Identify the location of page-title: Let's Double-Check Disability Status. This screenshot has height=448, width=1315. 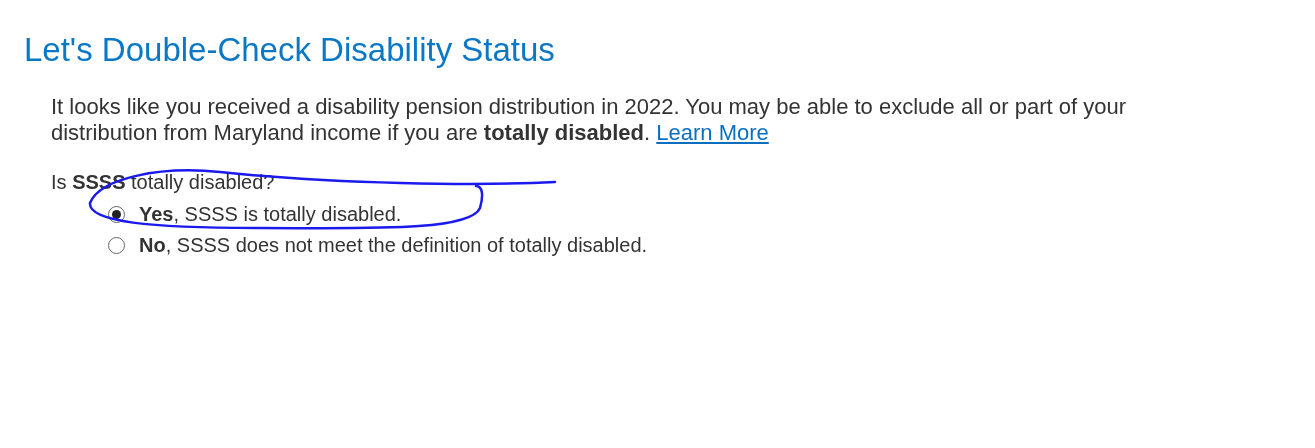
(289, 50).